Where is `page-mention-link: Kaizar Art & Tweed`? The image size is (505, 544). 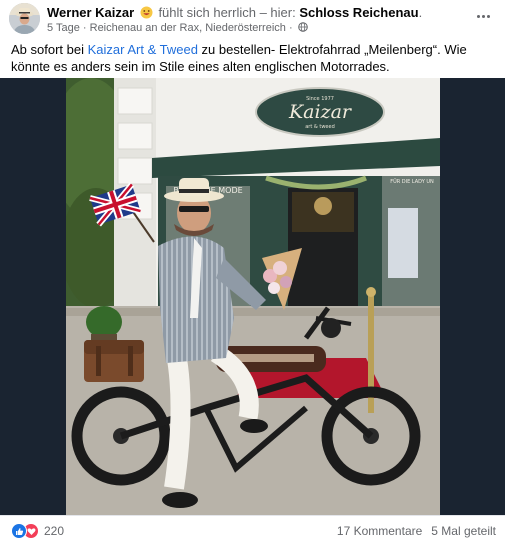
page-mention-link: Kaizar Art & Tweed is located at coordinates (143, 49).